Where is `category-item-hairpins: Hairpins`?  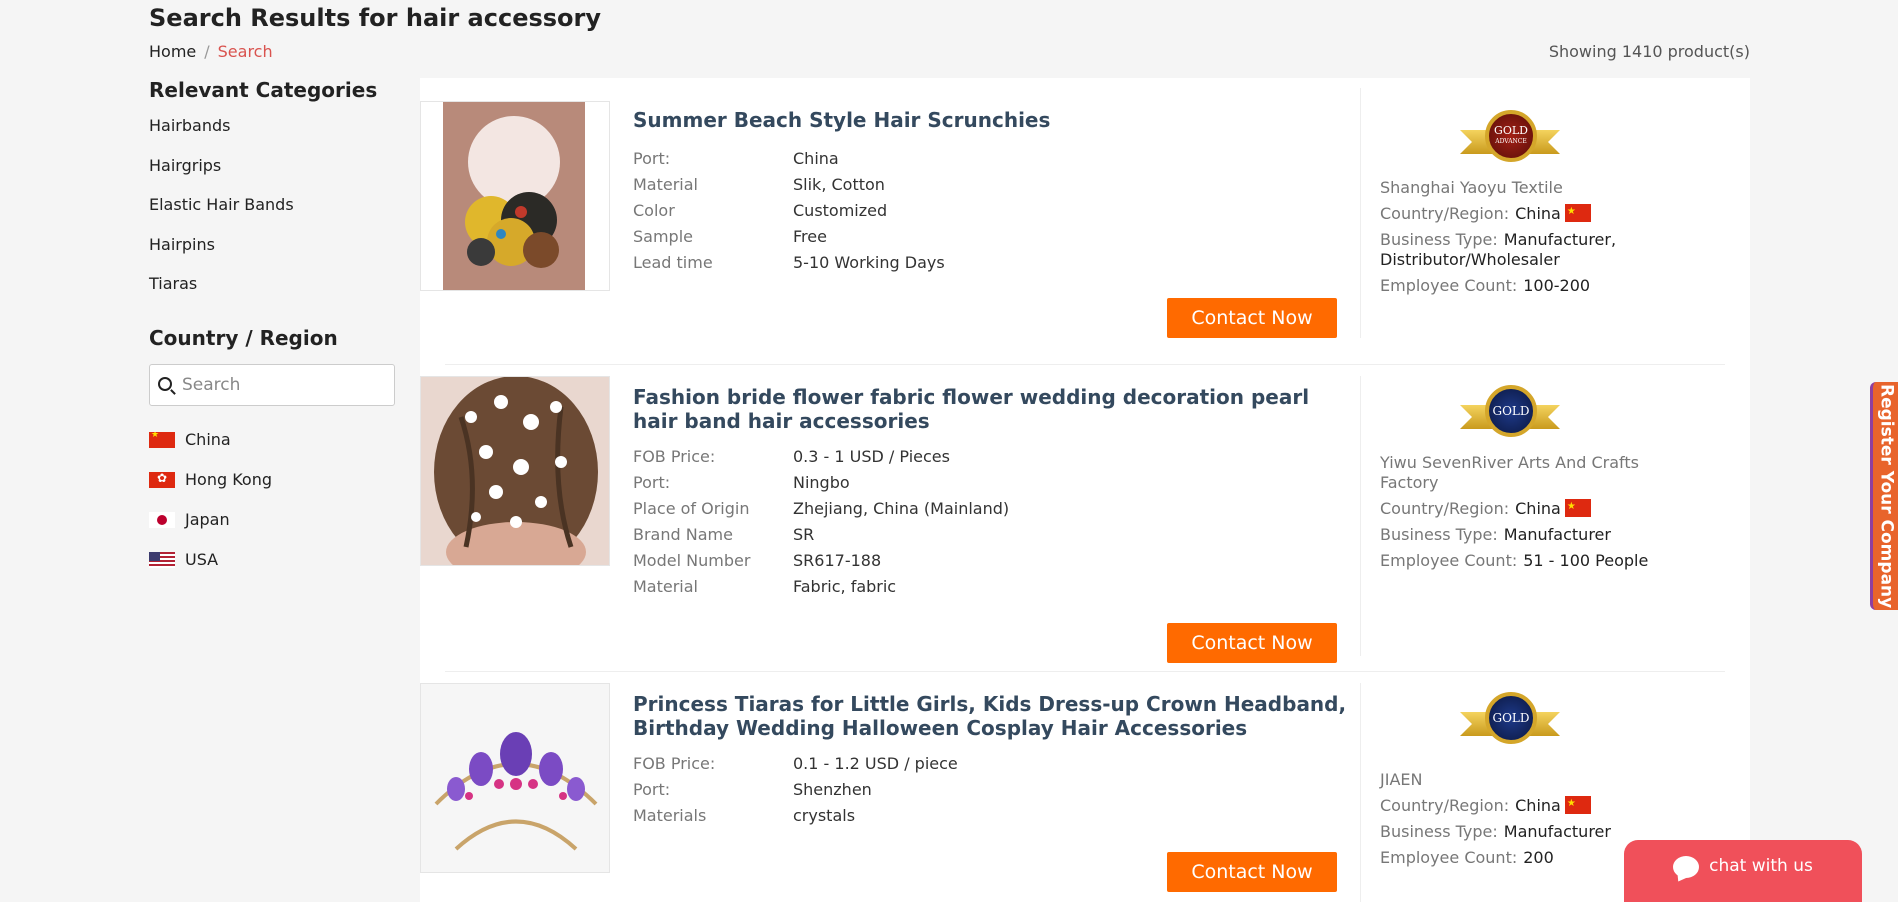
category-item-hairpins: Hairpins is located at coordinates (272, 255).